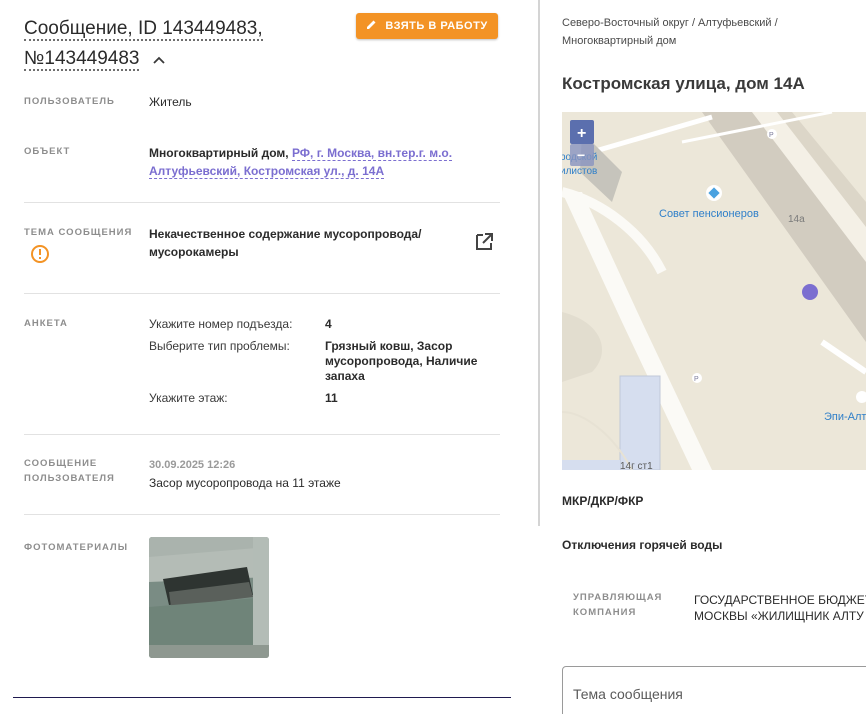 The width and height of the screenshot is (866, 714). I want to click on chevron-up-icon, so click(159, 54).